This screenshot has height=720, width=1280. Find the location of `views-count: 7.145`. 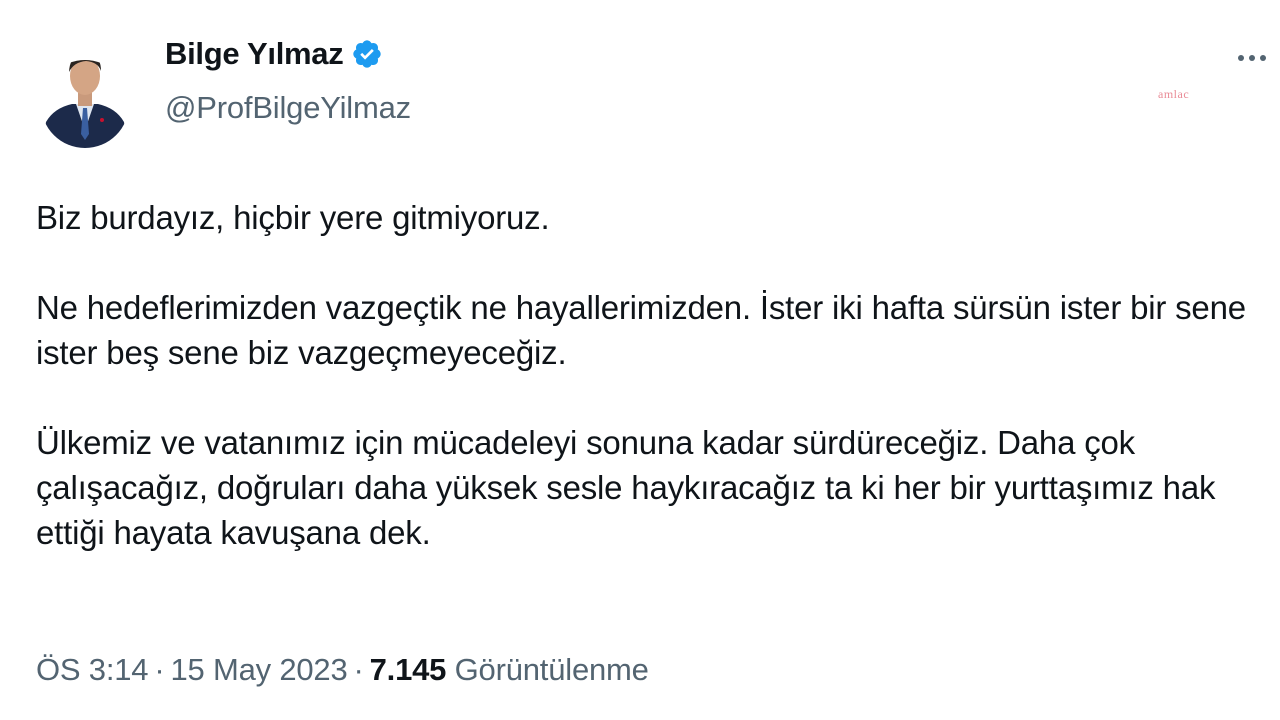

views-count: 7.145 is located at coordinates (408, 669).